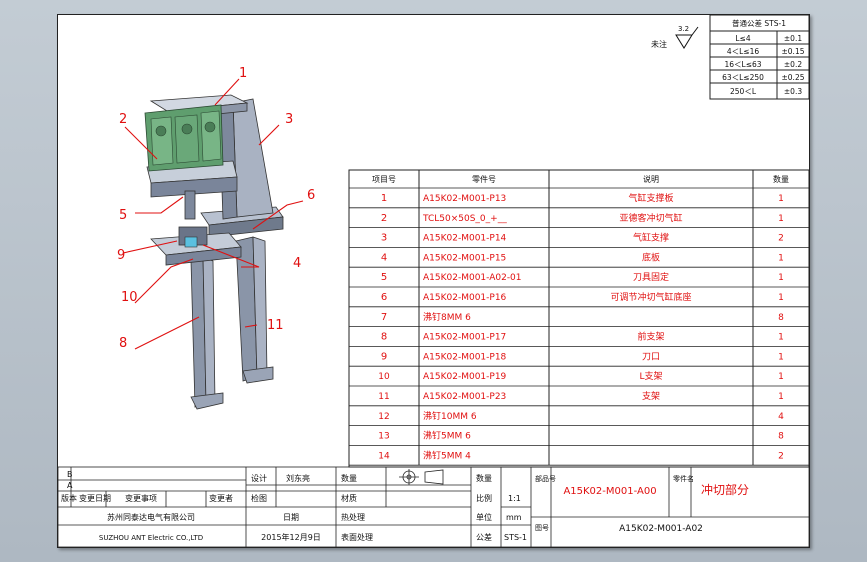 Image resolution: width=867 pixels, height=562 pixels. I want to click on tolerance-value: ±0.25, so click(793, 77).